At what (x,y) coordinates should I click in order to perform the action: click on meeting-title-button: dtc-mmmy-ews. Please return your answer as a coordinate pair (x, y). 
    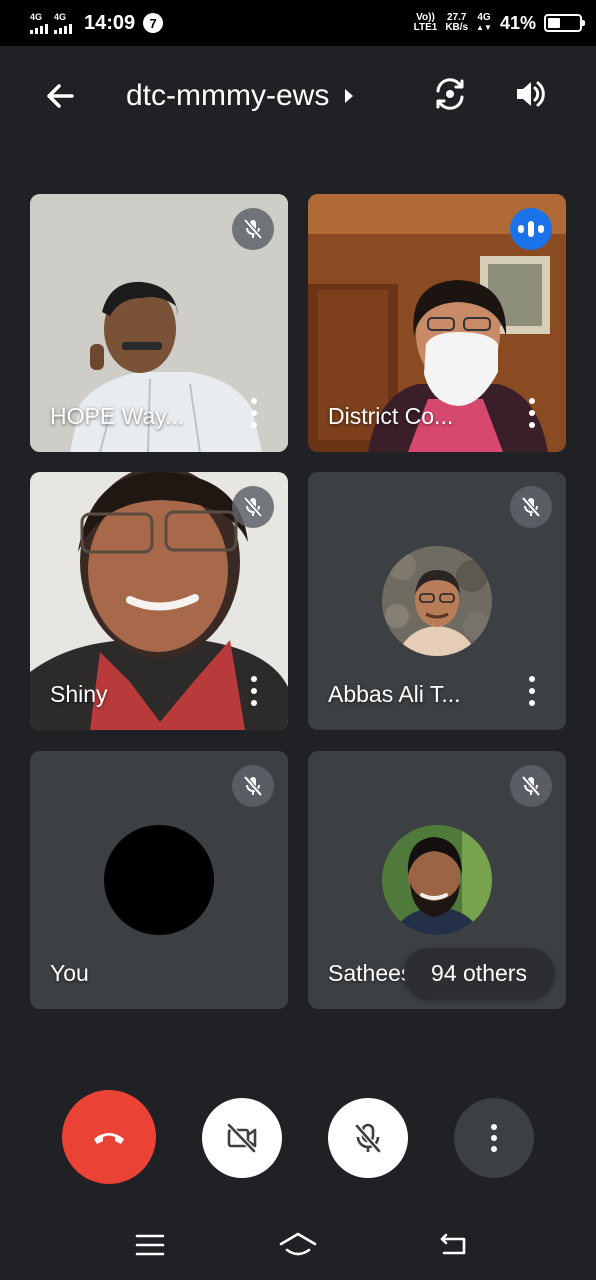
    Looking at the image, I should click on (240, 96).